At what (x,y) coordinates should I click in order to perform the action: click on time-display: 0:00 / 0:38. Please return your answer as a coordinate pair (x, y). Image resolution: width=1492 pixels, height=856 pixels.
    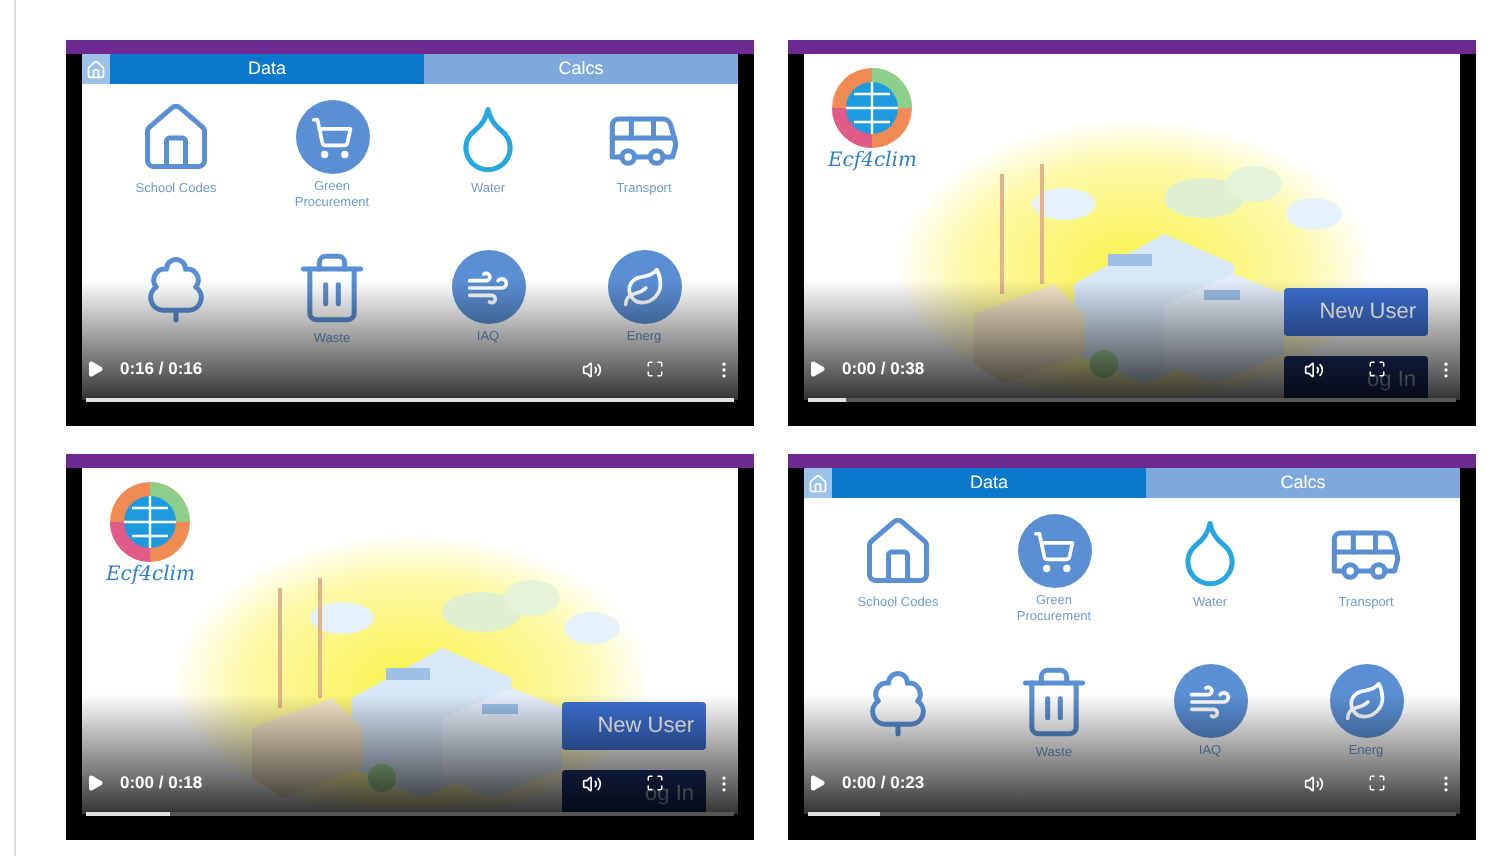
    Looking at the image, I should click on (883, 369).